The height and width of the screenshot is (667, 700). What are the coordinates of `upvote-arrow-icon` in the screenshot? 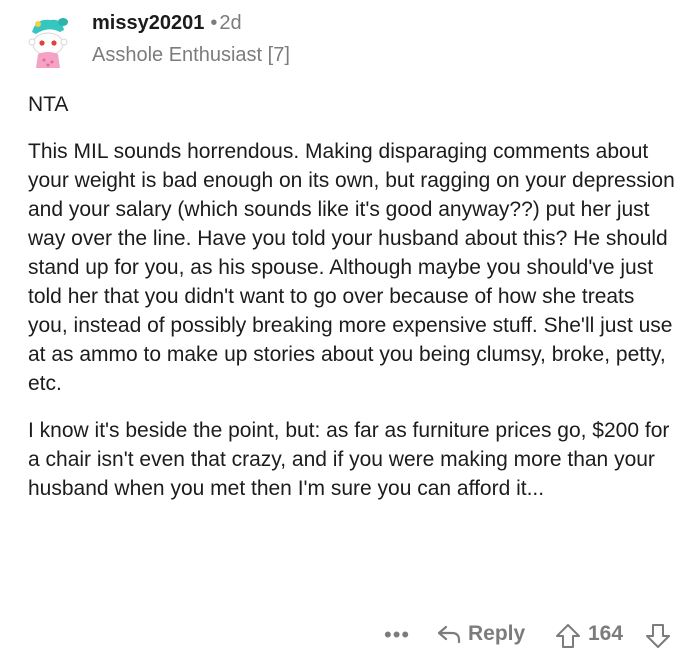 It's located at (568, 636).